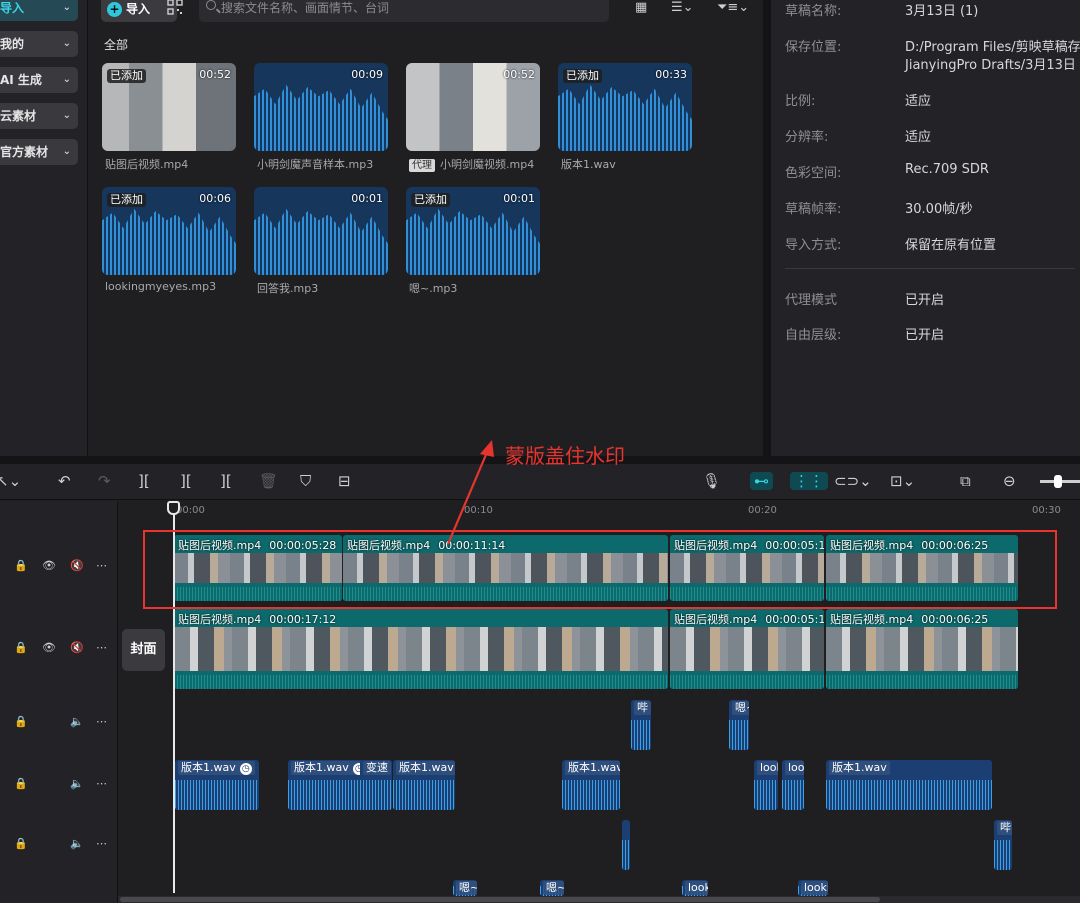 The width and height of the screenshot is (1080, 903). What do you see at coordinates (747, 649) in the screenshot?
I see `video-clip: 贴图后视频.mp4 00:00:05:1` at bounding box center [747, 649].